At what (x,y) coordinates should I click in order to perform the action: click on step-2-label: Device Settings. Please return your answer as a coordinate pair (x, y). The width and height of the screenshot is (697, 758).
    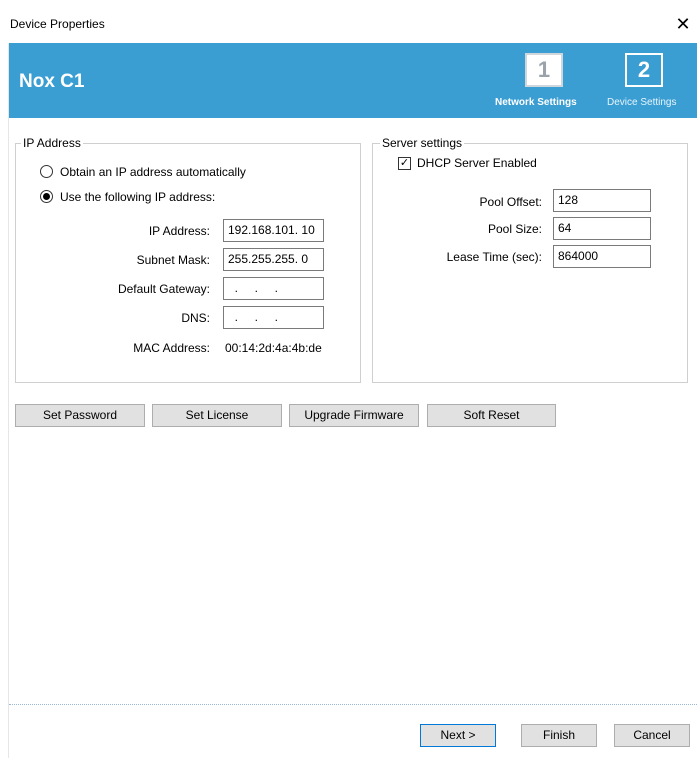
    Looking at the image, I should click on (641, 102).